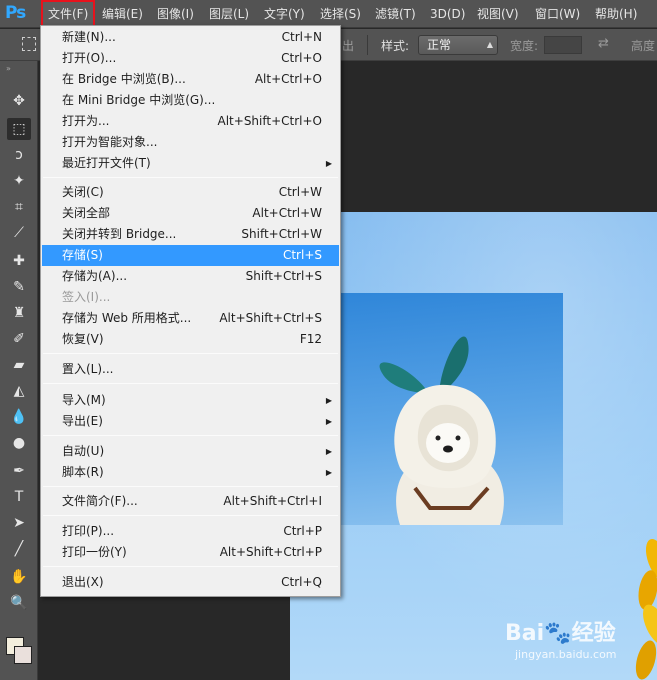 The width and height of the screenshot is (657, 680). What do you see at coordinates (122, 14) in the screenshot?
I see `menu-edit: 编辑(E)` at bounding box center [122, 14].